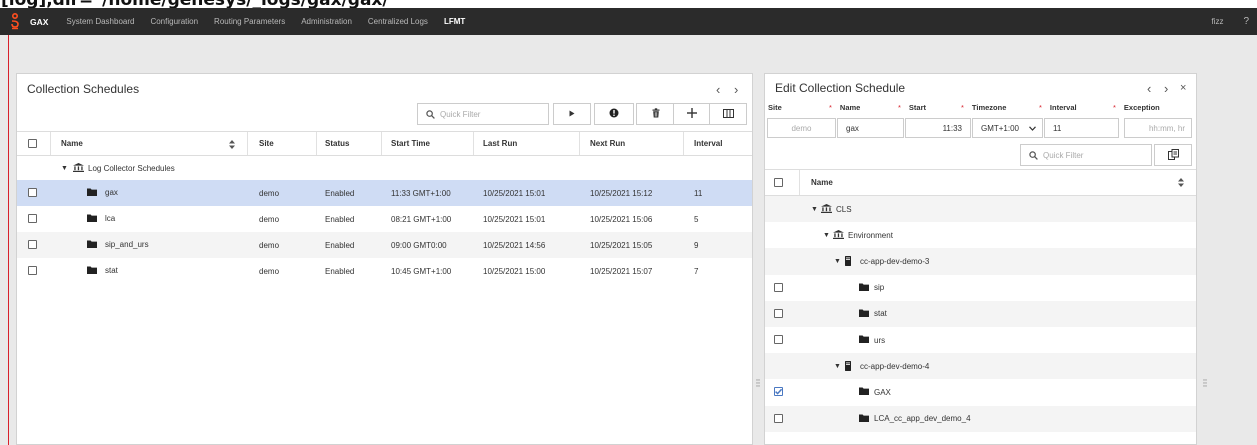 The image size is (1257, 445). What do you see at coordinates (174, 21) in the screenshot?
I see `nav-configuration: Configuration` at bounding box center [174, 21].